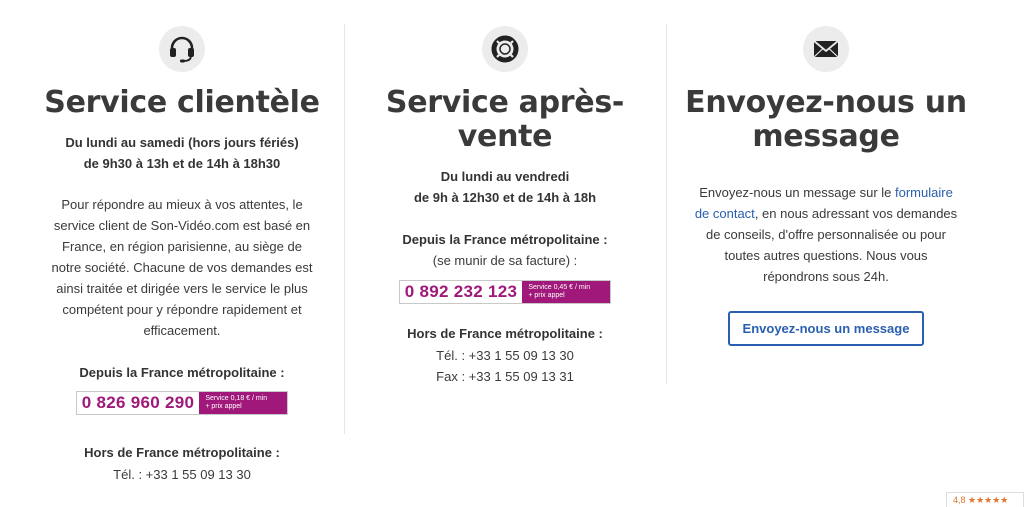  What do you see at coordinates (505, 260) in the screenshot?
I see `metro-note: (se munir de sa facture) :` at bounding box center [505, 260].